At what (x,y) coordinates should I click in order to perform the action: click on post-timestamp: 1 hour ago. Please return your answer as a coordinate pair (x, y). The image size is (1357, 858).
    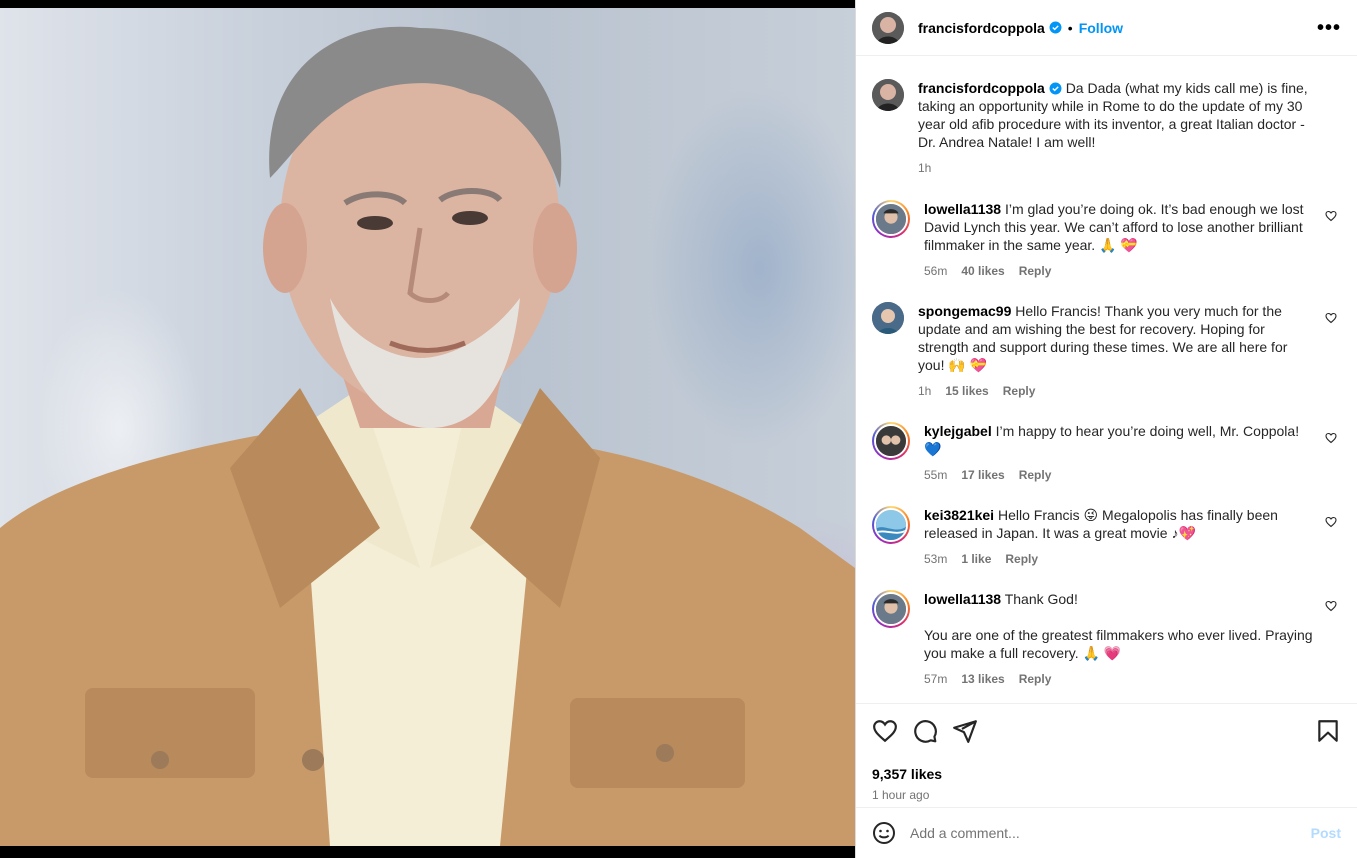
    Looking at the image, I should click on (1106, 795).